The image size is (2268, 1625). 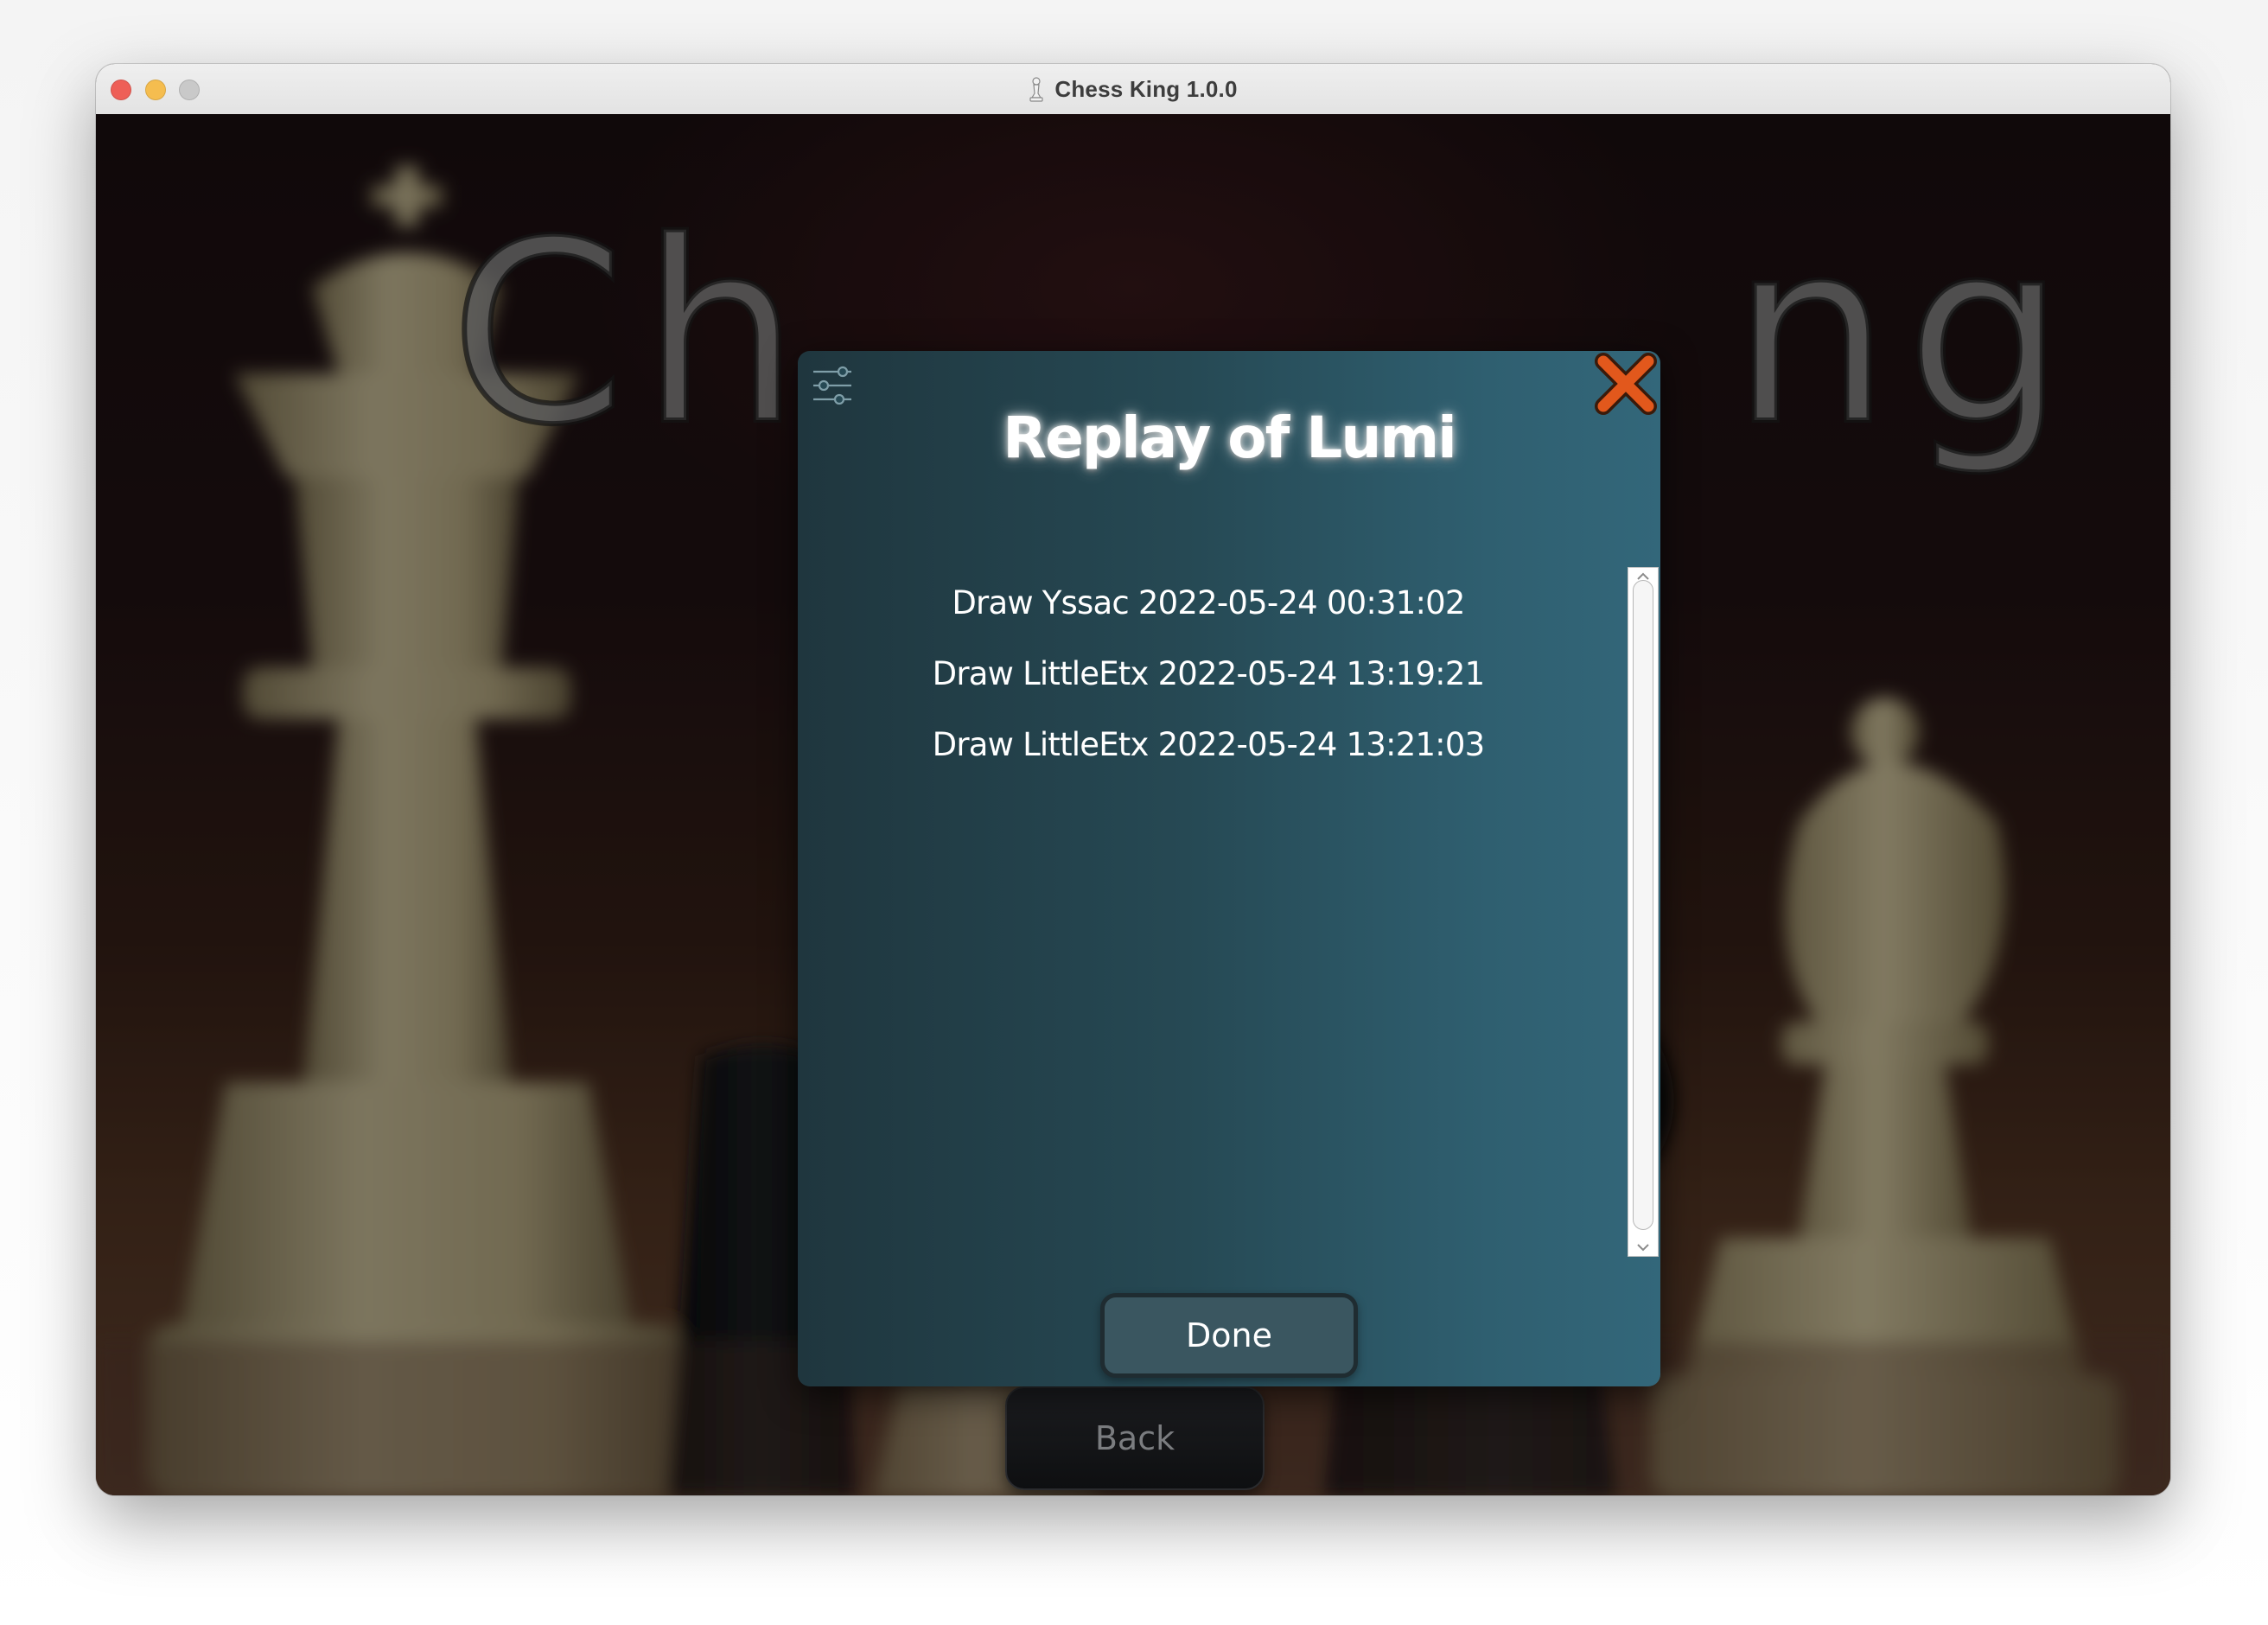 I want to click on title-bar: Chess King 1.0.0, so click(x=1133, y=89).